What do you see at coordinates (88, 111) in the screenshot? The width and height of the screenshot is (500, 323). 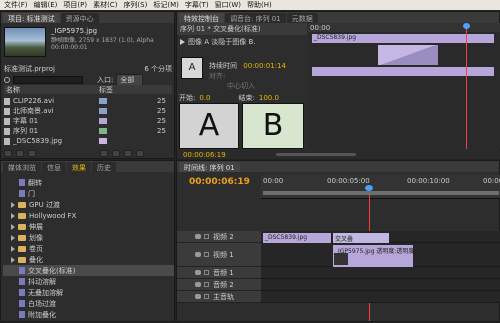 I see `project-item: 北师南景.avi 25` at bounding box center [88, 111].